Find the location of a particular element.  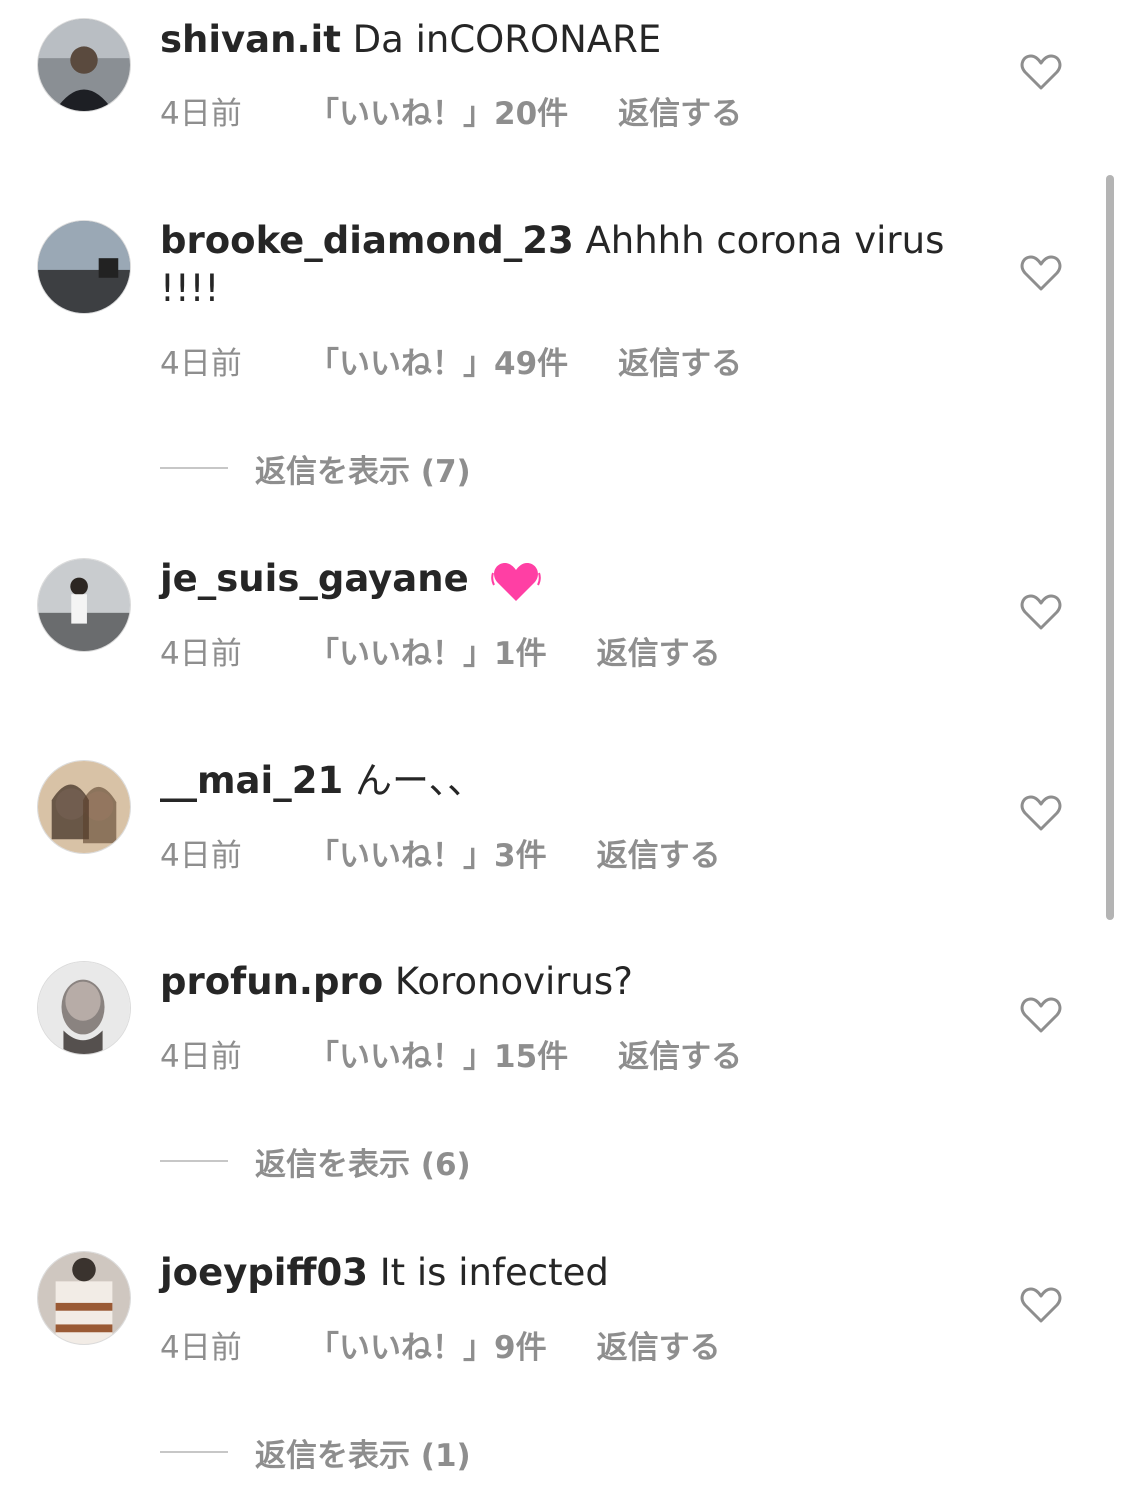

comment-meta: 4日前 「いいね！」1件 返信する is located at coordinates (440, 650).